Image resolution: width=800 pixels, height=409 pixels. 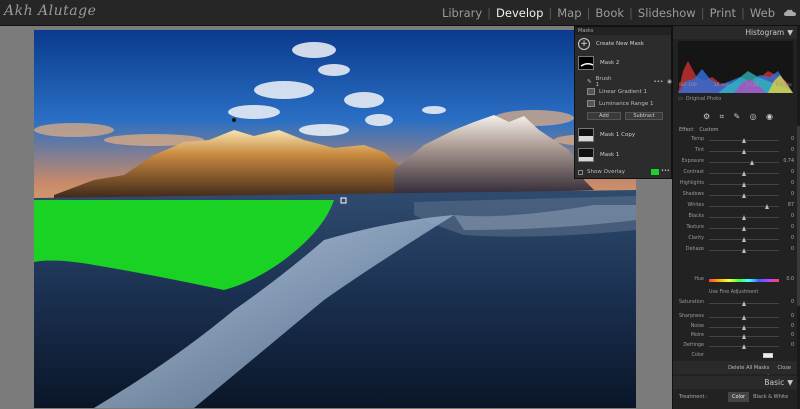 What do you see at coordinates (735, 196) in the screenshot?
I see `slider-row-shadows: Shadows 0` at bounding box center [735, 196].